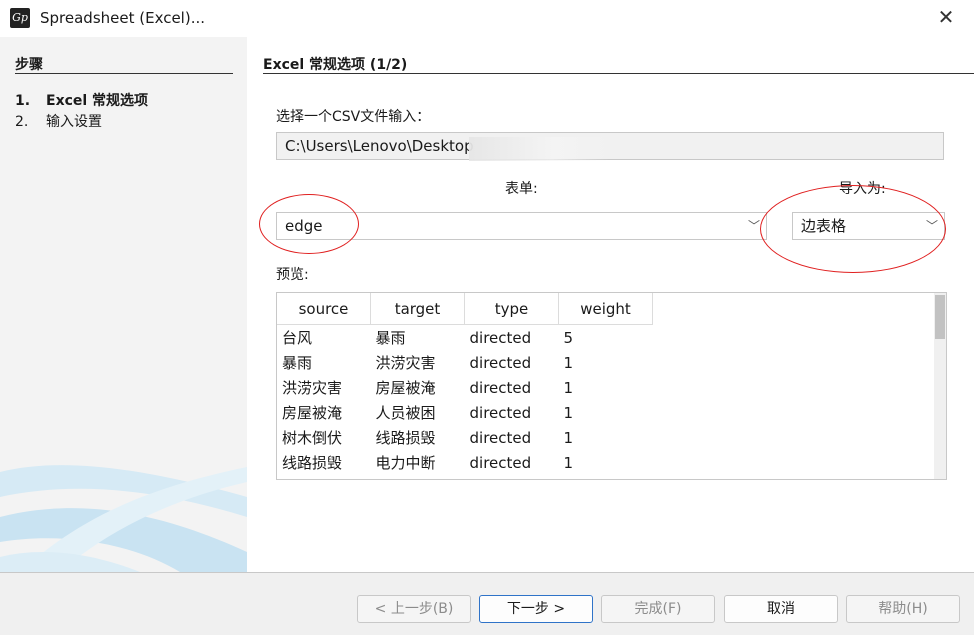  I want to click on sheet-select: edge ﹀, so click(521, 226).